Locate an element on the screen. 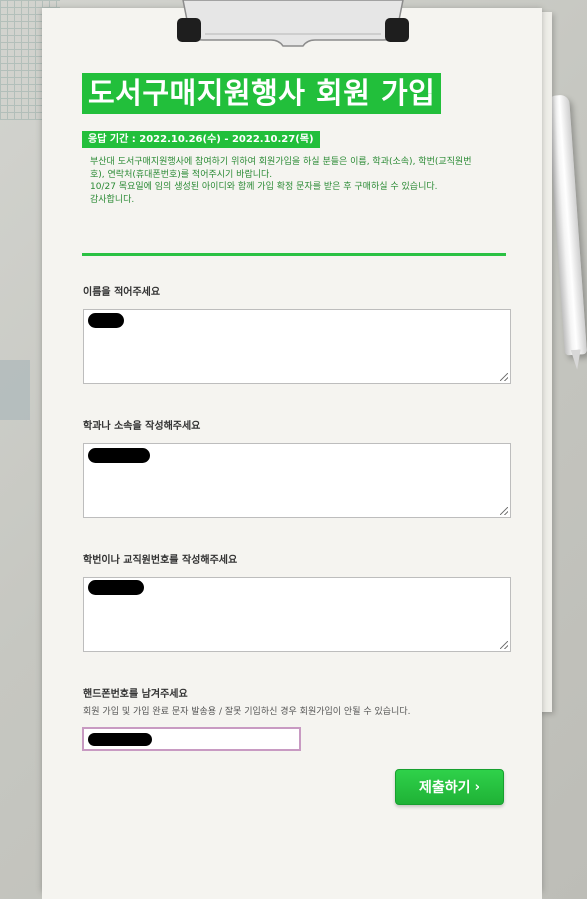 The image size is (587, 899). response-period: 응답 기간 : 2022.10.26(수) - 2022.10.27(목) is located at coordinates (201, 139).